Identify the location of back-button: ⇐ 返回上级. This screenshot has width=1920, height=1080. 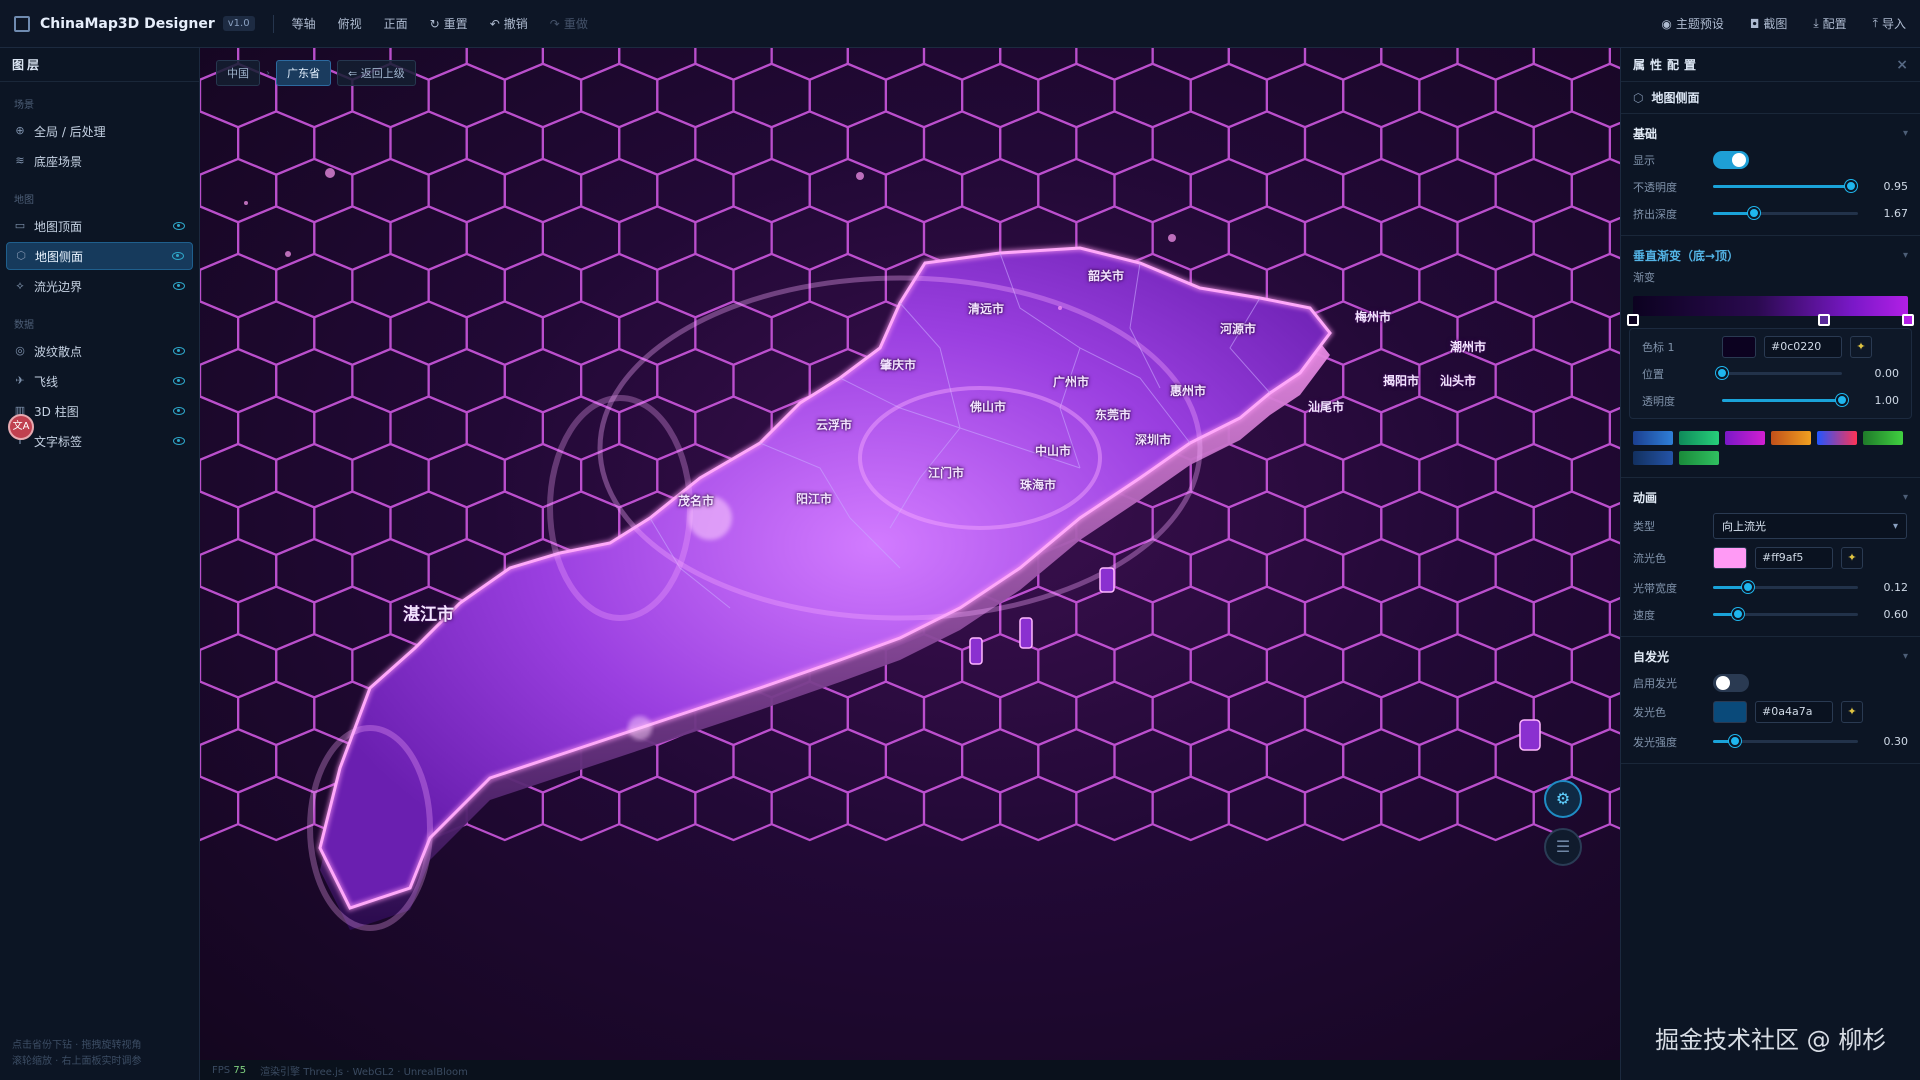
(376, 73).